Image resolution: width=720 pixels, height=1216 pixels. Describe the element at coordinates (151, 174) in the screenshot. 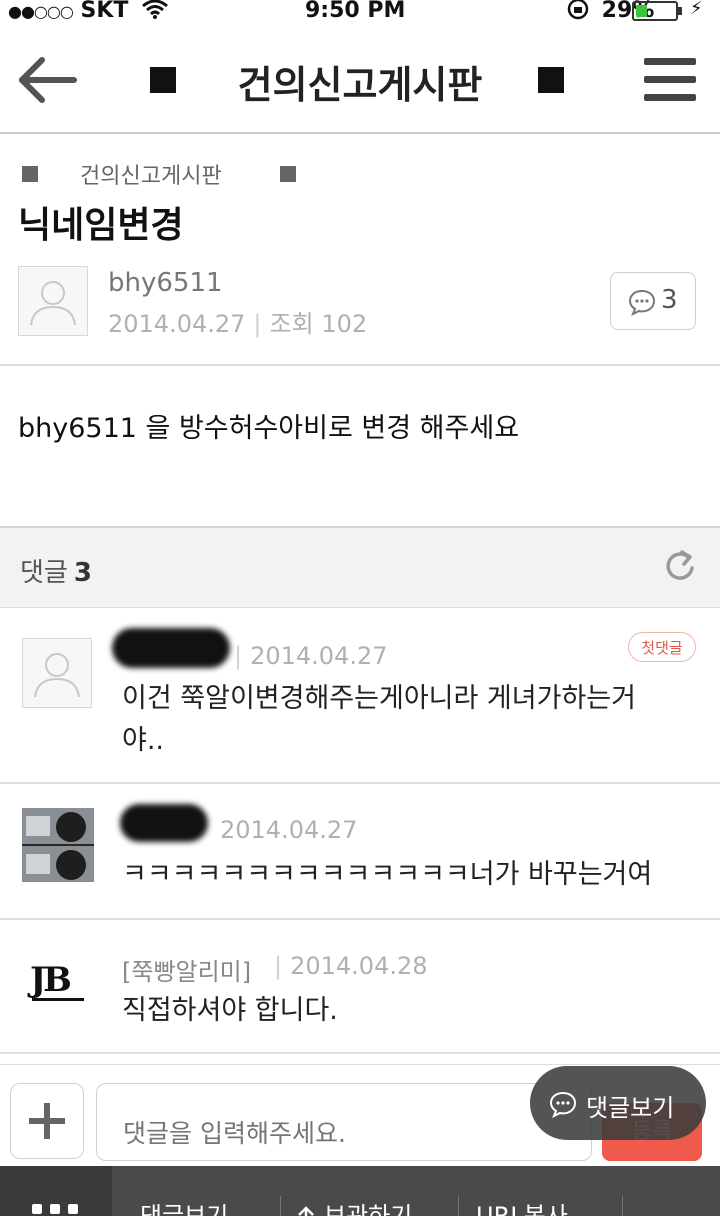

I see `board-breadcrumb: 건의신고게시판` at that location.